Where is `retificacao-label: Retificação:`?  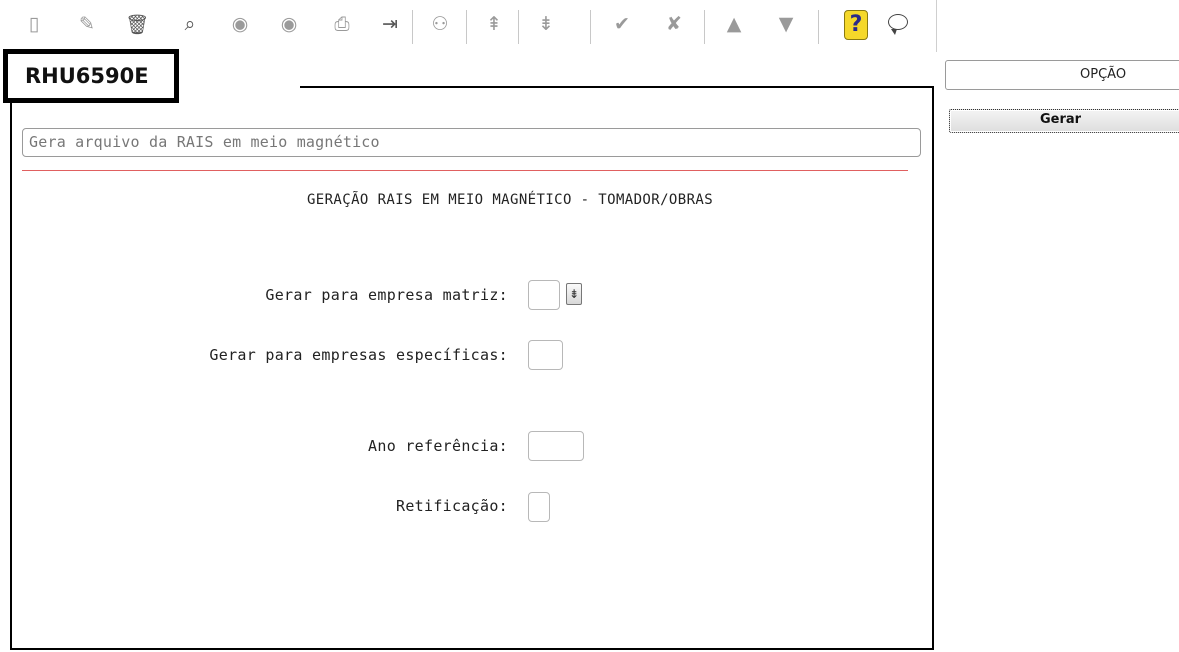
retificacao-label: Retificação: is located at coordinates (452, 506).